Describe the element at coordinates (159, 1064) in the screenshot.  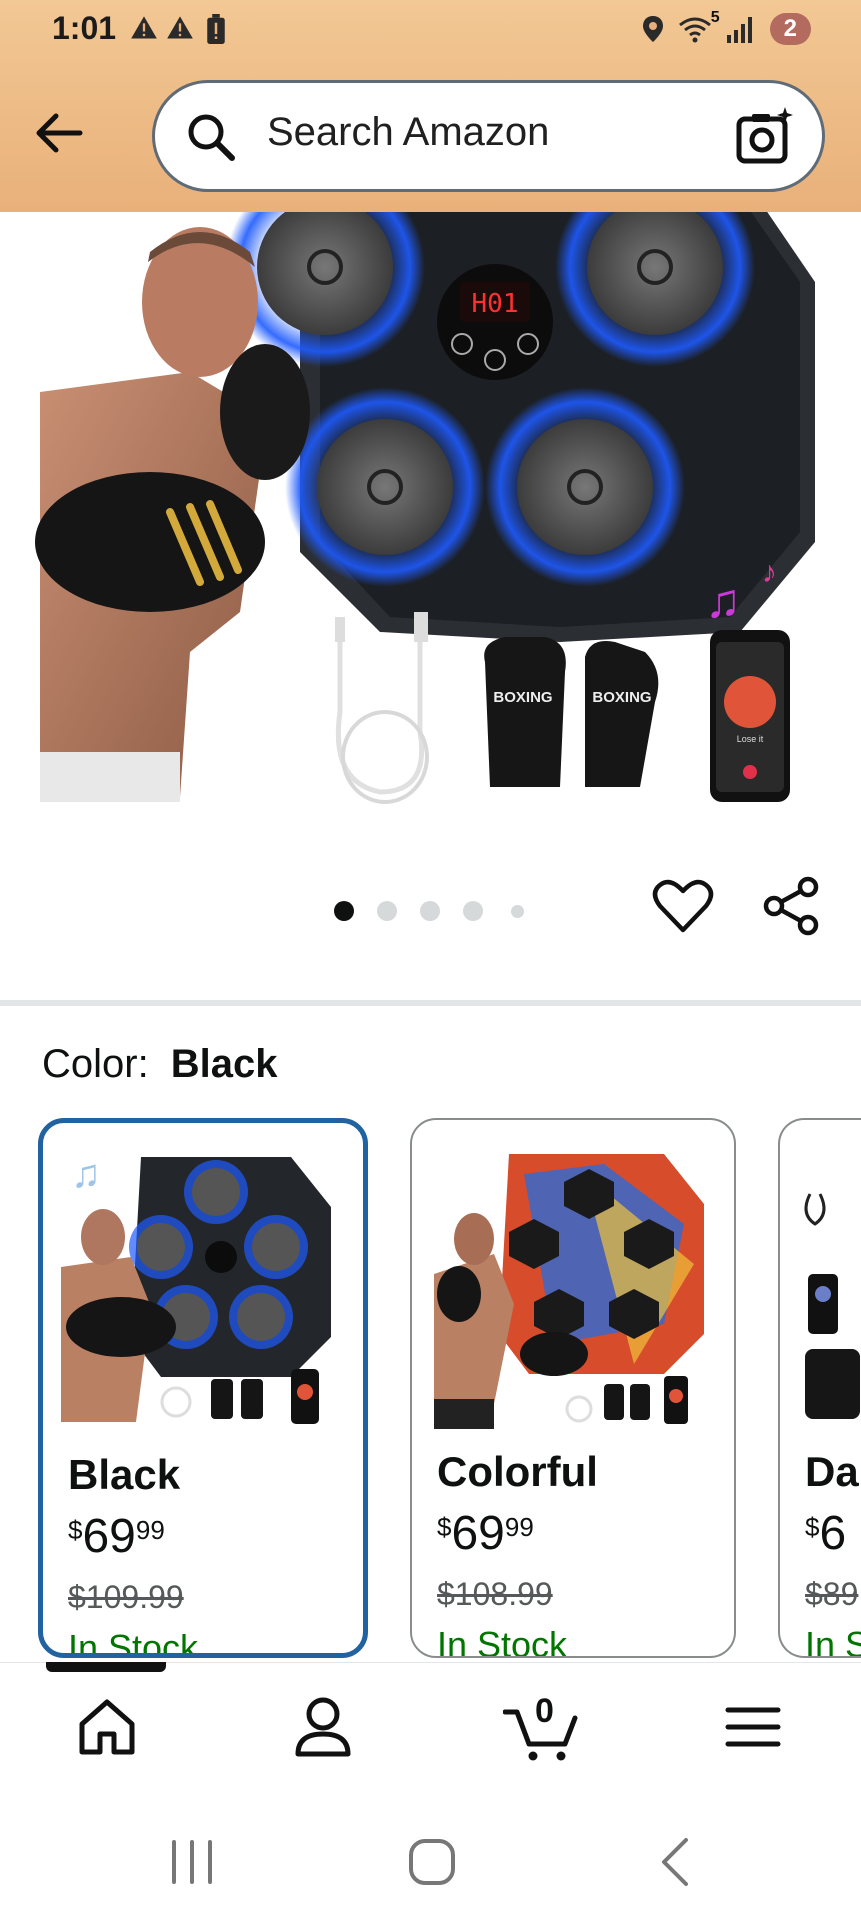
I see `color-selector-heading: Color: Black` at that location.